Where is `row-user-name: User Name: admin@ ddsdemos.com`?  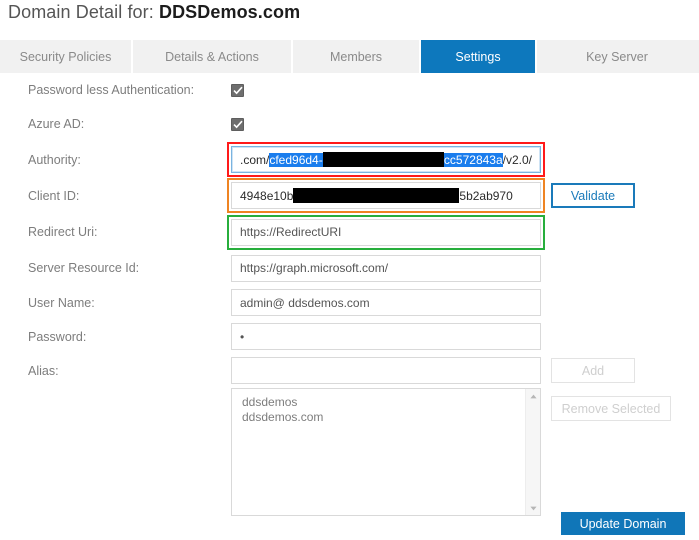 row-user-name: User Name: admin@ ddsdemos.com is located at coordinates (349, 302).